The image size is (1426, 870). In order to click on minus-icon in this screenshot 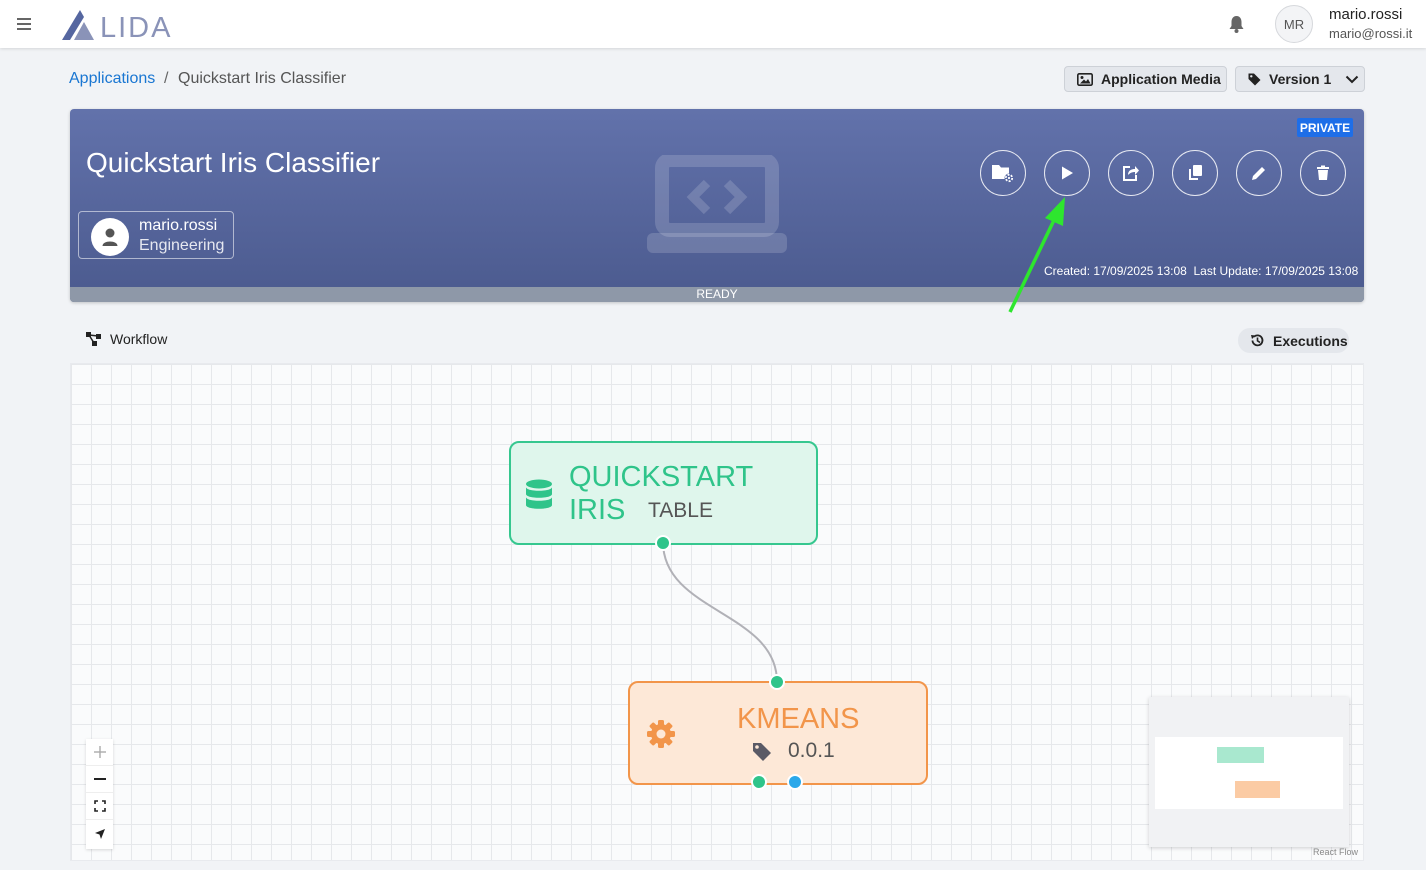, I will do `click(99, 779)`.